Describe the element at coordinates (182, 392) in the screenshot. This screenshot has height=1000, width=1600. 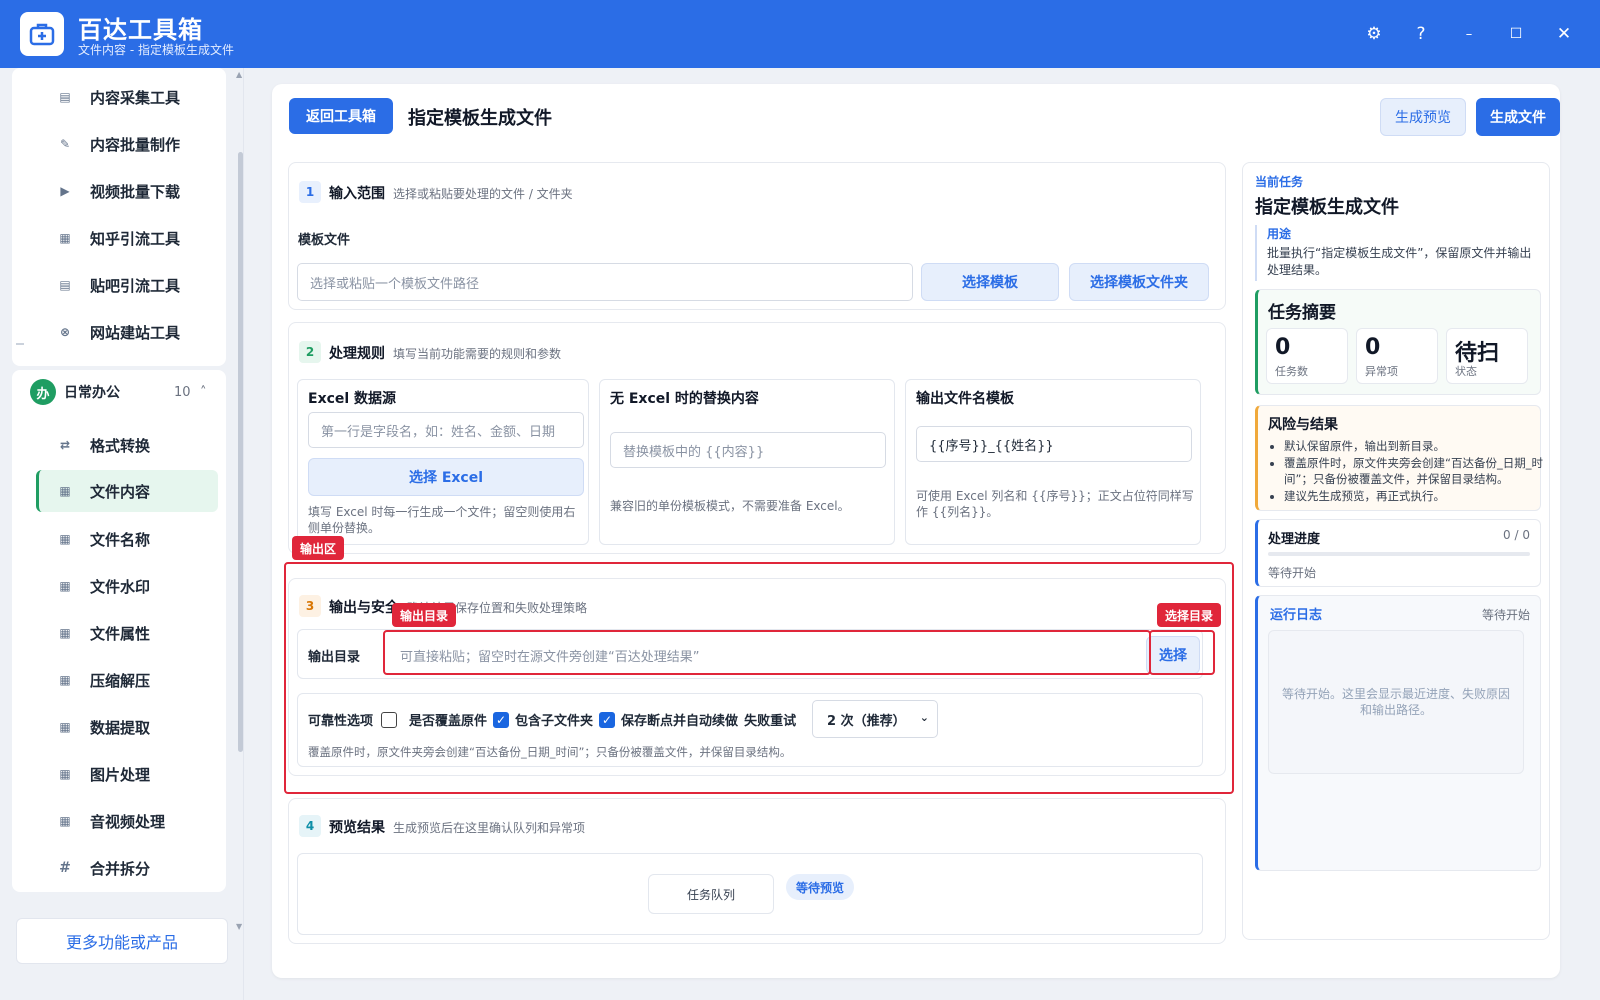
I see `group-count: 10` at that location.